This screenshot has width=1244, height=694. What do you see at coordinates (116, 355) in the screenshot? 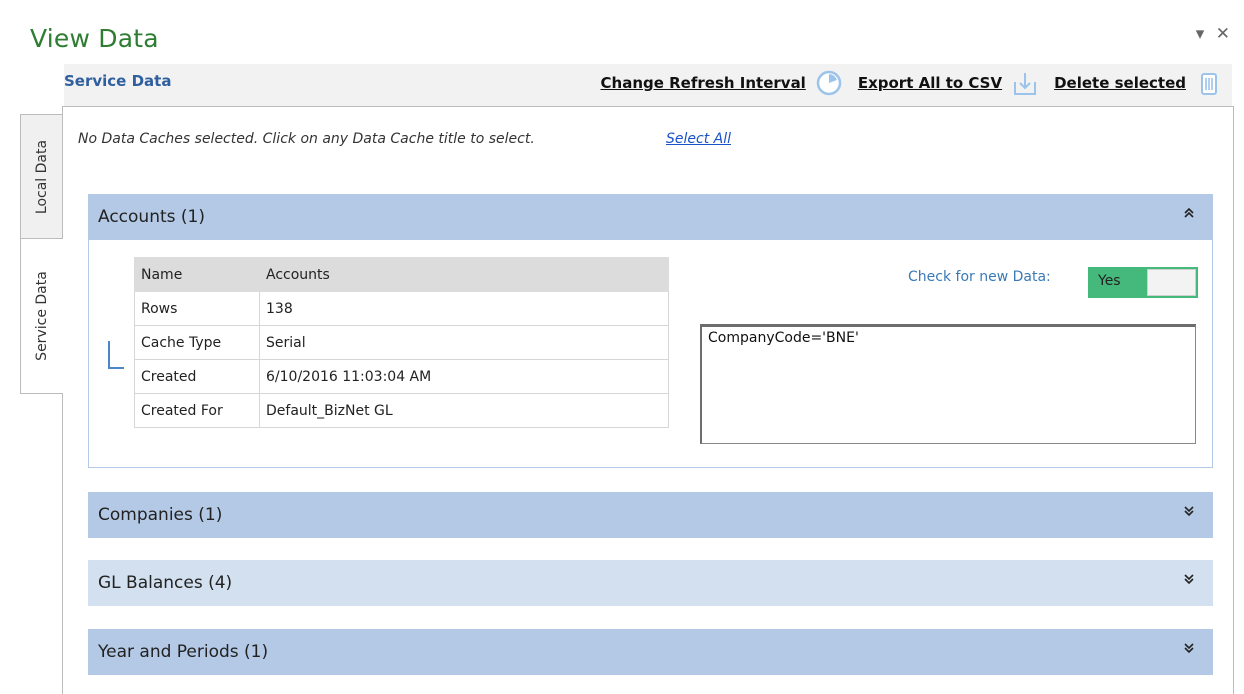
I see `select-cache-checkbox` at bounding box center [116, 355].